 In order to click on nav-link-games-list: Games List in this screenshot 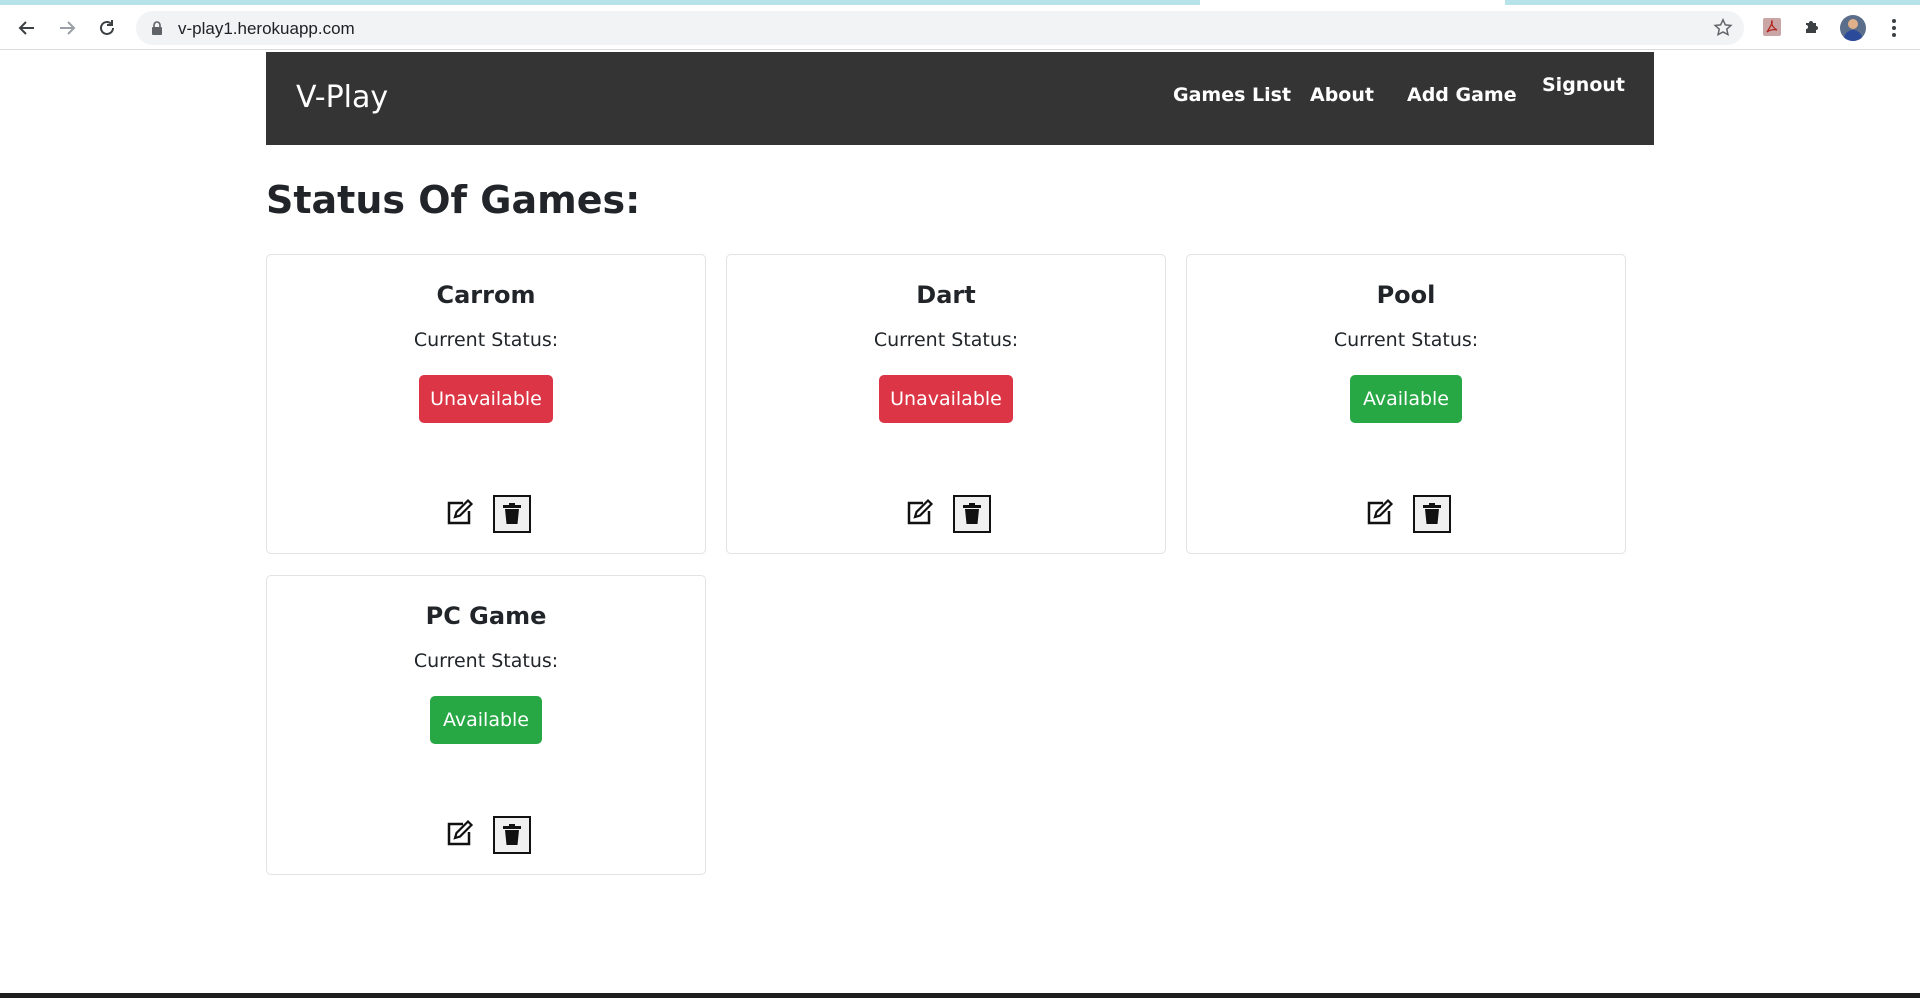, I will do `click(1232, 95)`.